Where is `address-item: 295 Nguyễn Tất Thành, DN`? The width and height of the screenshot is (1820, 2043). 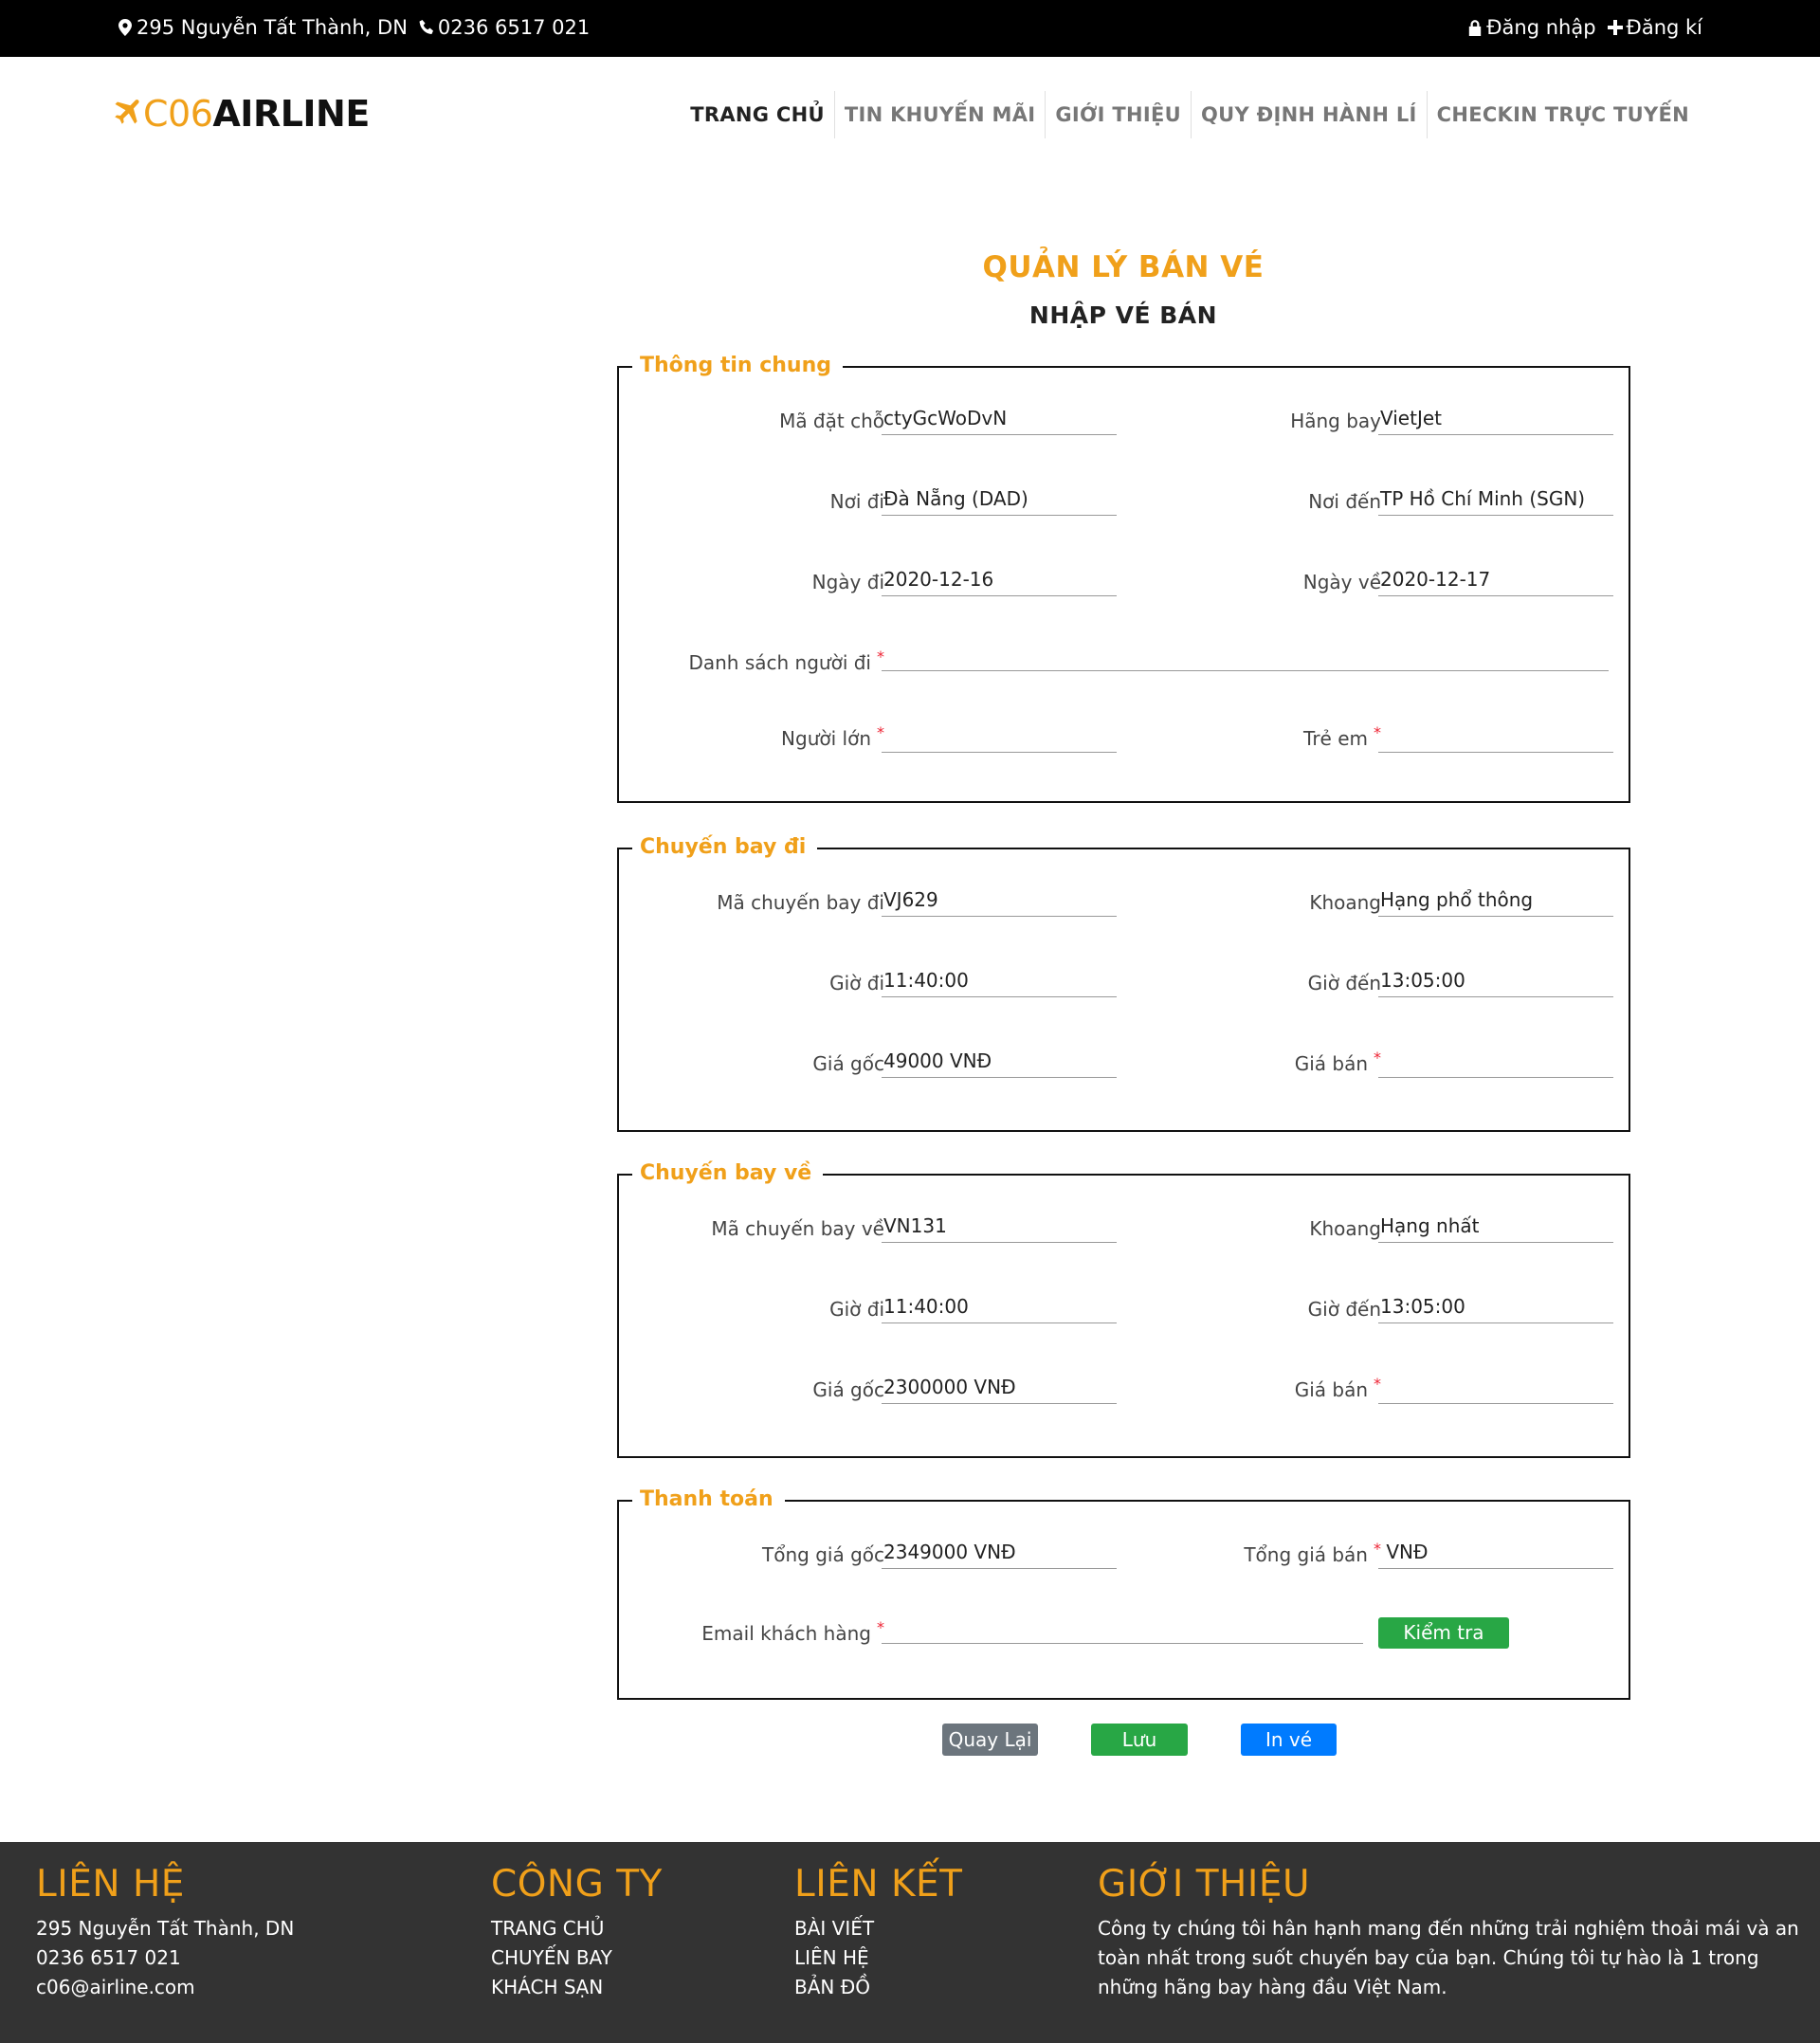 address-item: 295 Nguyễn Tất Thành, DN is located at coordinates (263, 27).